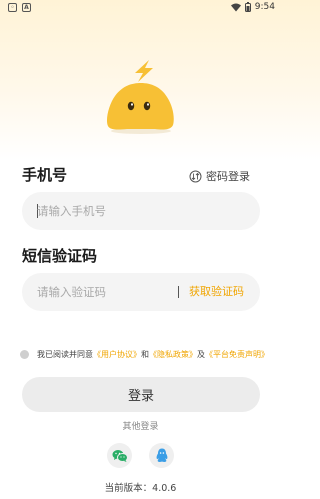  I want to click on phone-input-box, so click(141, 211).